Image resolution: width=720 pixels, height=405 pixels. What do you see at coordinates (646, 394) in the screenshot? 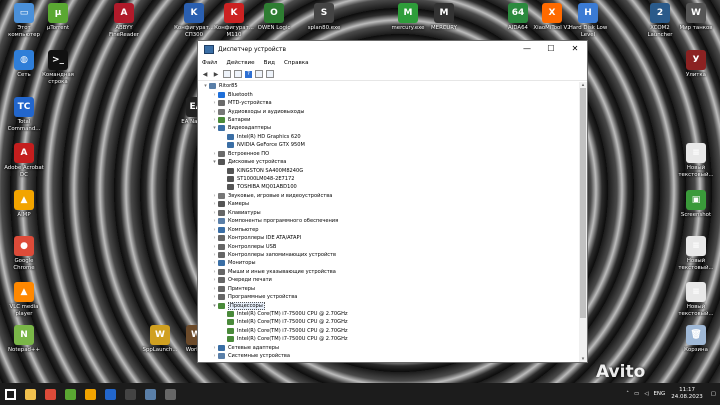
I see `volume-icon: ◁` at bounding box center [646, 394].